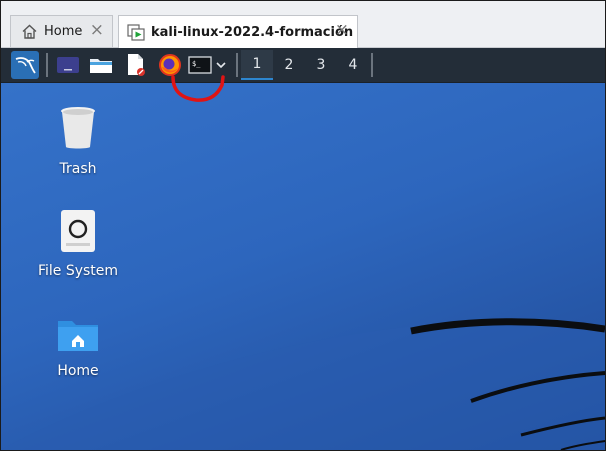  I want to click on drive-icon, so click(78, 233).